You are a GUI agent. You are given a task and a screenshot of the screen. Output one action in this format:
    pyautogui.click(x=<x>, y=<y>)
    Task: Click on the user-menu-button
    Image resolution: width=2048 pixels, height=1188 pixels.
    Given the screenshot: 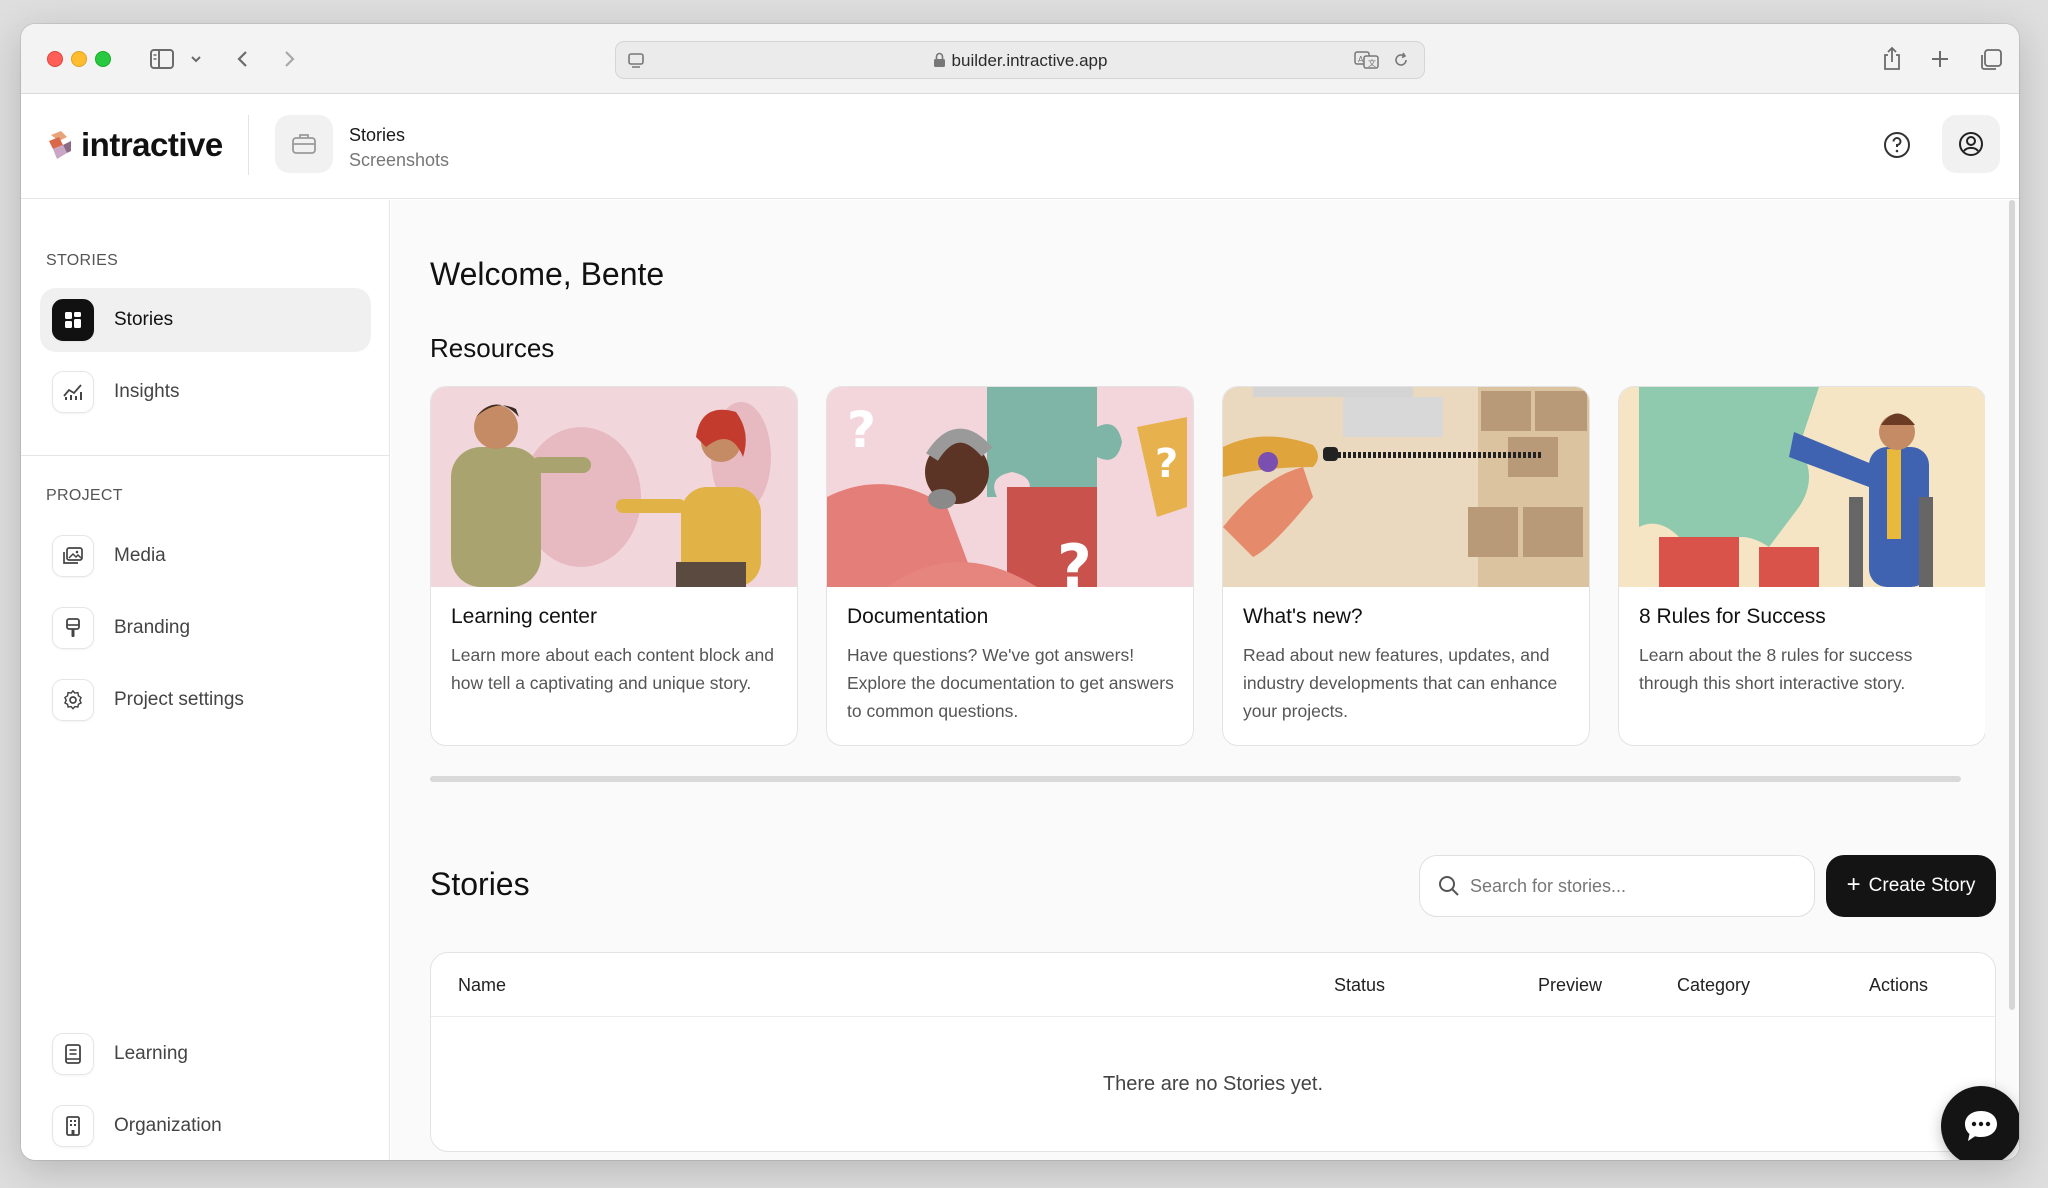 What is the action you would take?
    pyautogui.click(x=1971, y=144)
    